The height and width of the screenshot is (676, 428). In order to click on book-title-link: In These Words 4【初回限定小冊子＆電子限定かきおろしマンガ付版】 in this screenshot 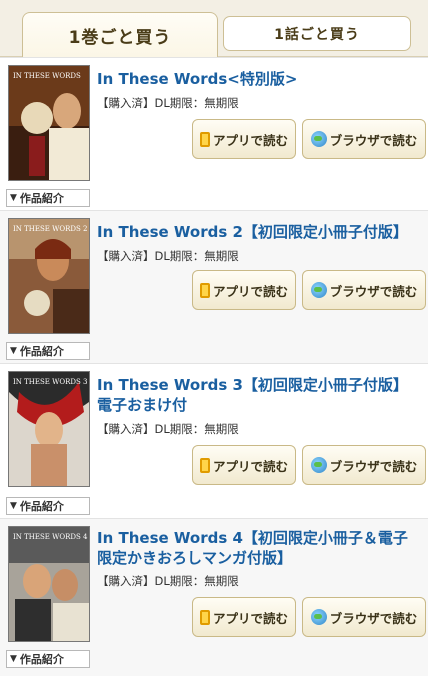, I will do `click(259, 548)`.